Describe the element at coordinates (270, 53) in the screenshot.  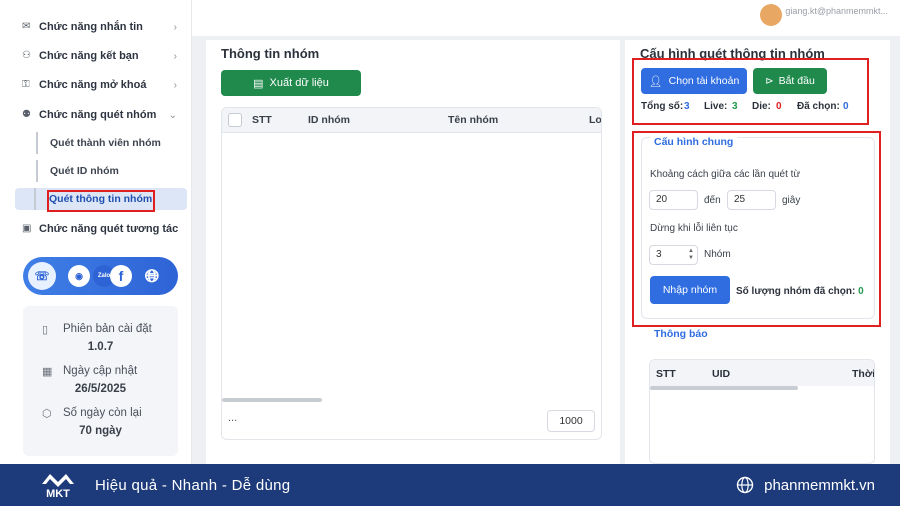
I see `group-info-title: Thông tin nhóm` at that location.